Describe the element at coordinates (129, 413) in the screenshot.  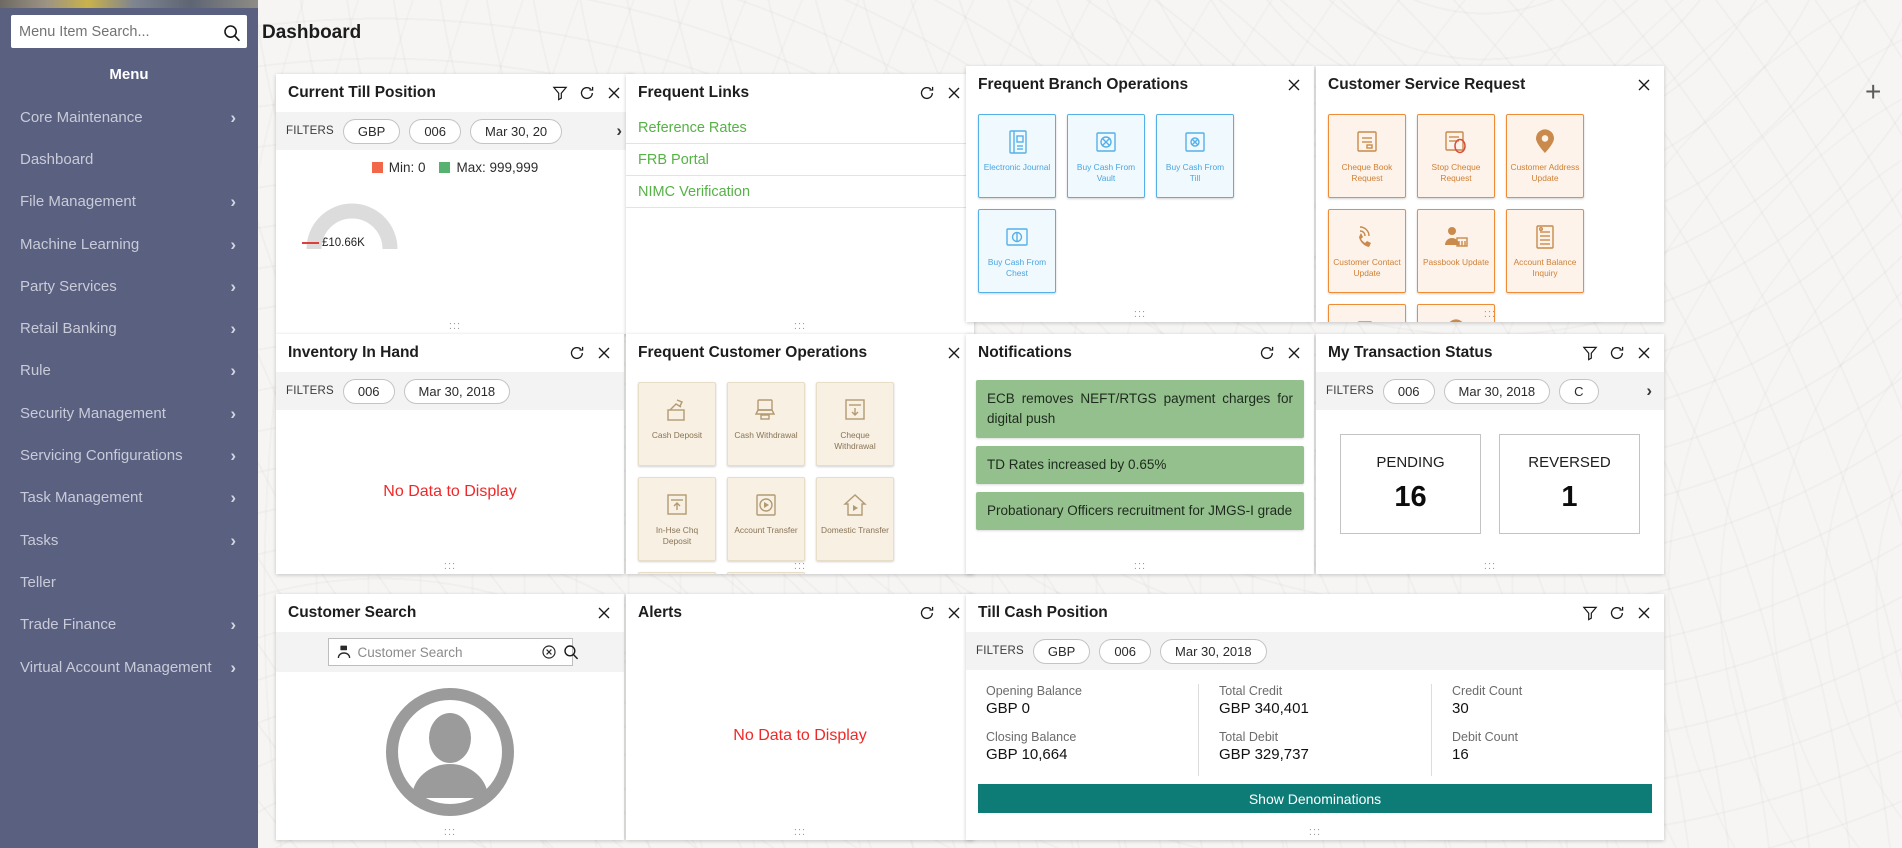
I see `sidebar-item-security-management: Security Management ›` at that location.